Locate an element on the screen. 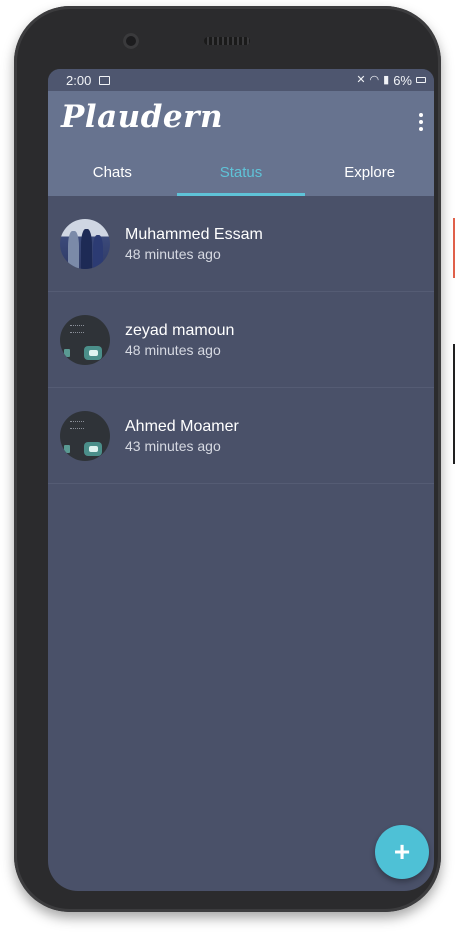 This screenshot has width=455, height=938. tab-bar: Chats Status Explore is located at coordinates (241, 172).